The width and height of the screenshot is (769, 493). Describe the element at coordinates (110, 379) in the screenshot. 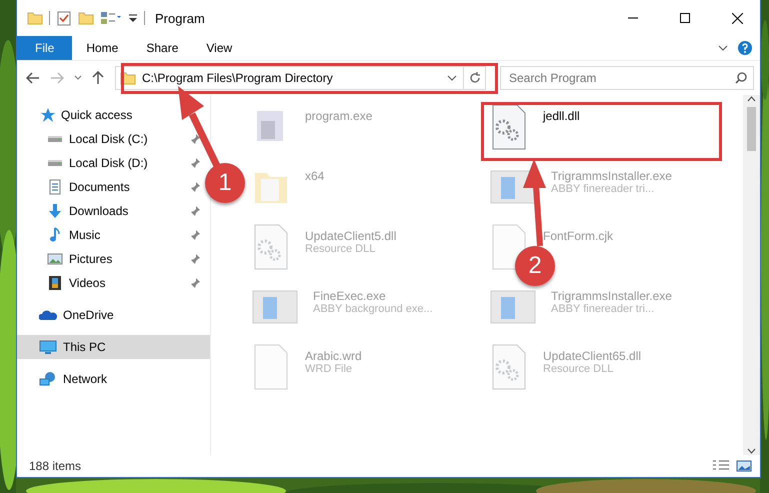

I see `sidebar-item: Network` at that location.